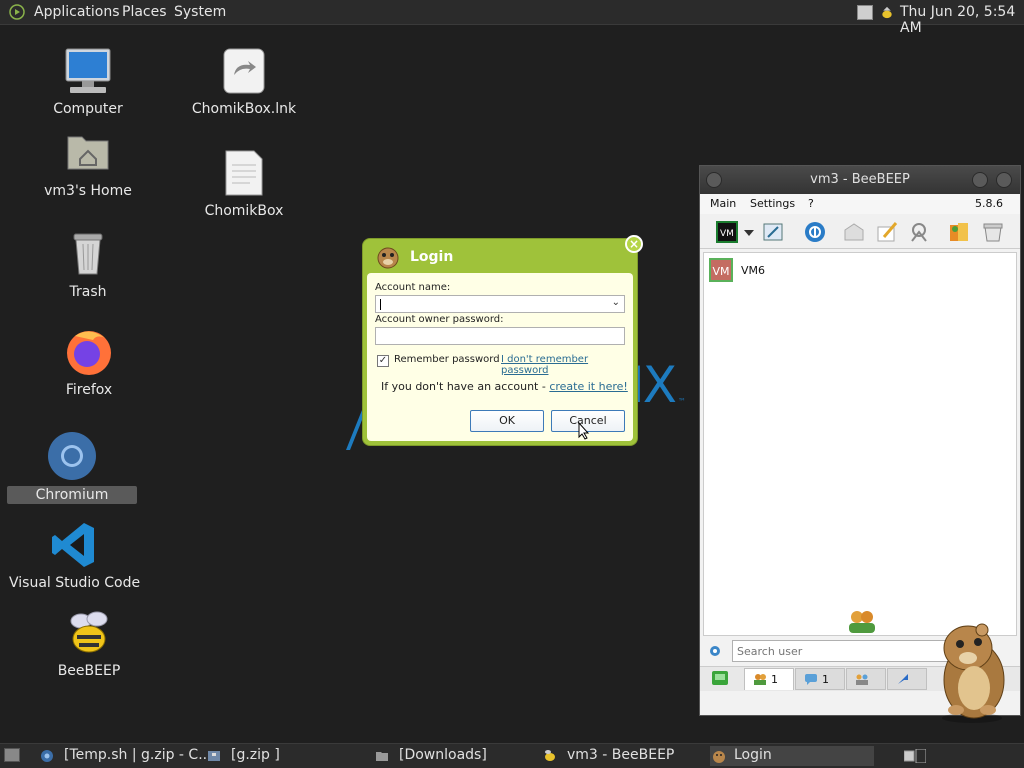 This screenshot has width=1024, height=768. Describe the element at coordinates (749, 233) in the screenshot. I see `chevron-down-icon` at that location.